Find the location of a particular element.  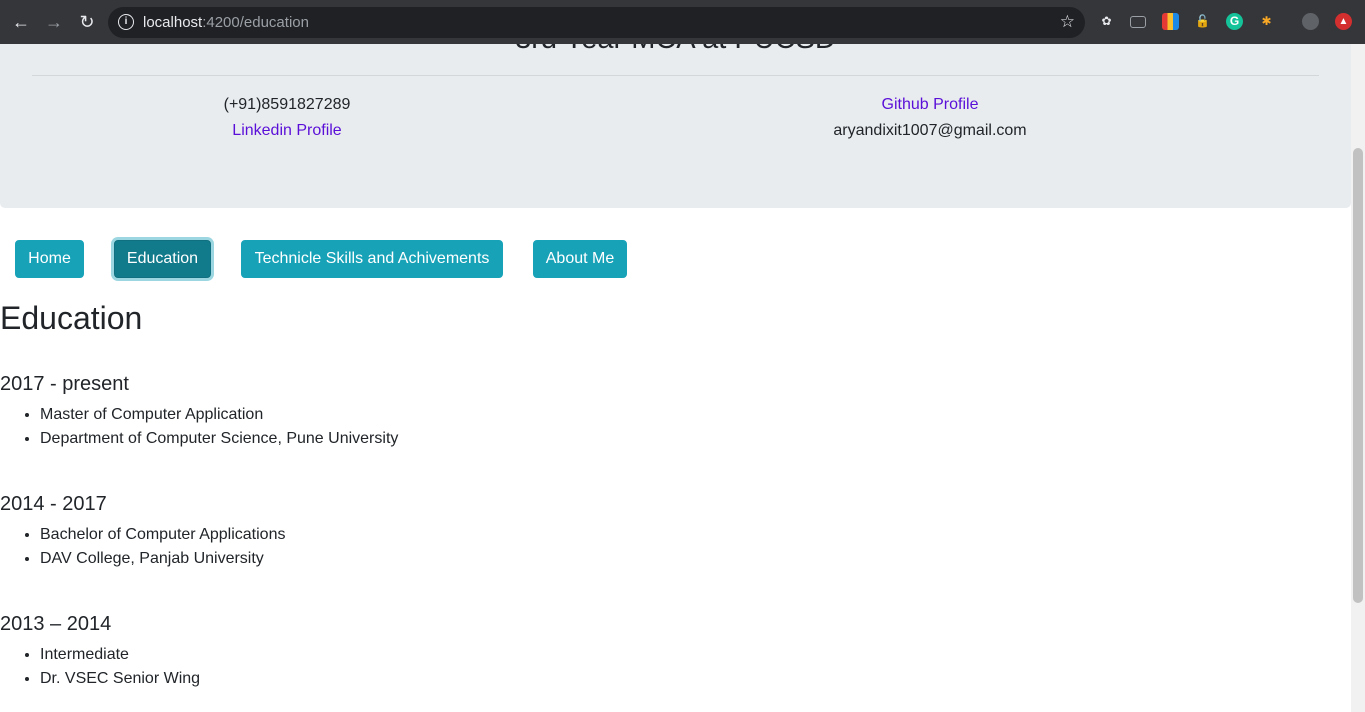

update-icon: ▲ is located at coordinates (1343, 21).